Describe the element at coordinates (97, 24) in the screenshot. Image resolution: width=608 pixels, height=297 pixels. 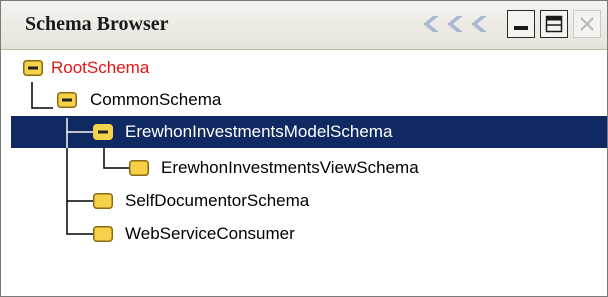
I see `panel-title: Schema Browser` at that location.